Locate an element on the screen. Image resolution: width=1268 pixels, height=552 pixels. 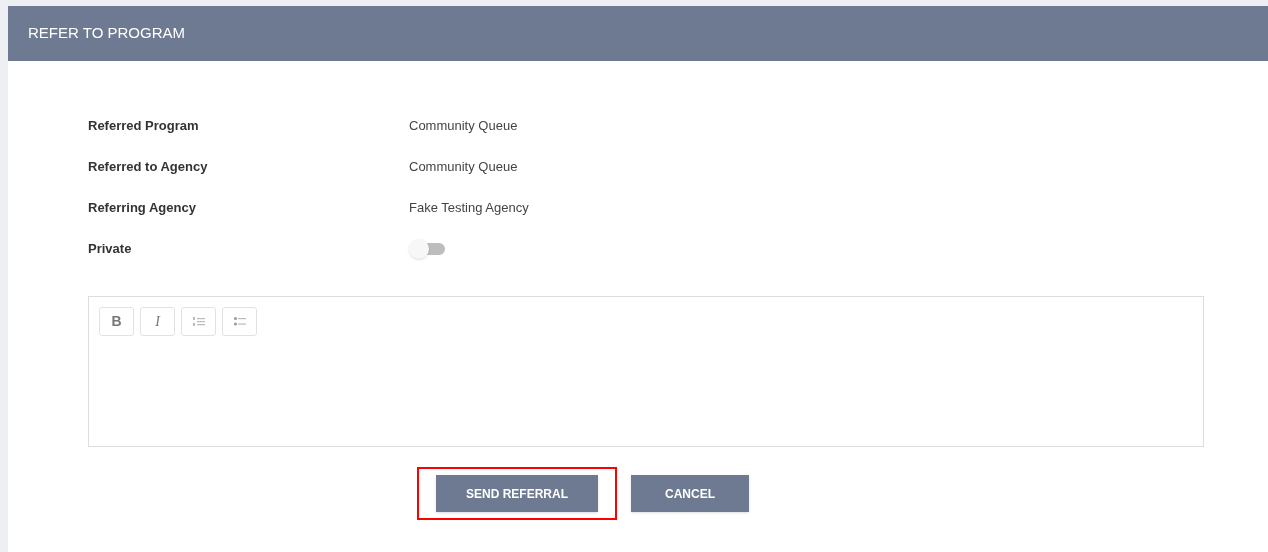
action-button: CANCEL is located at coordinates (690, 493).